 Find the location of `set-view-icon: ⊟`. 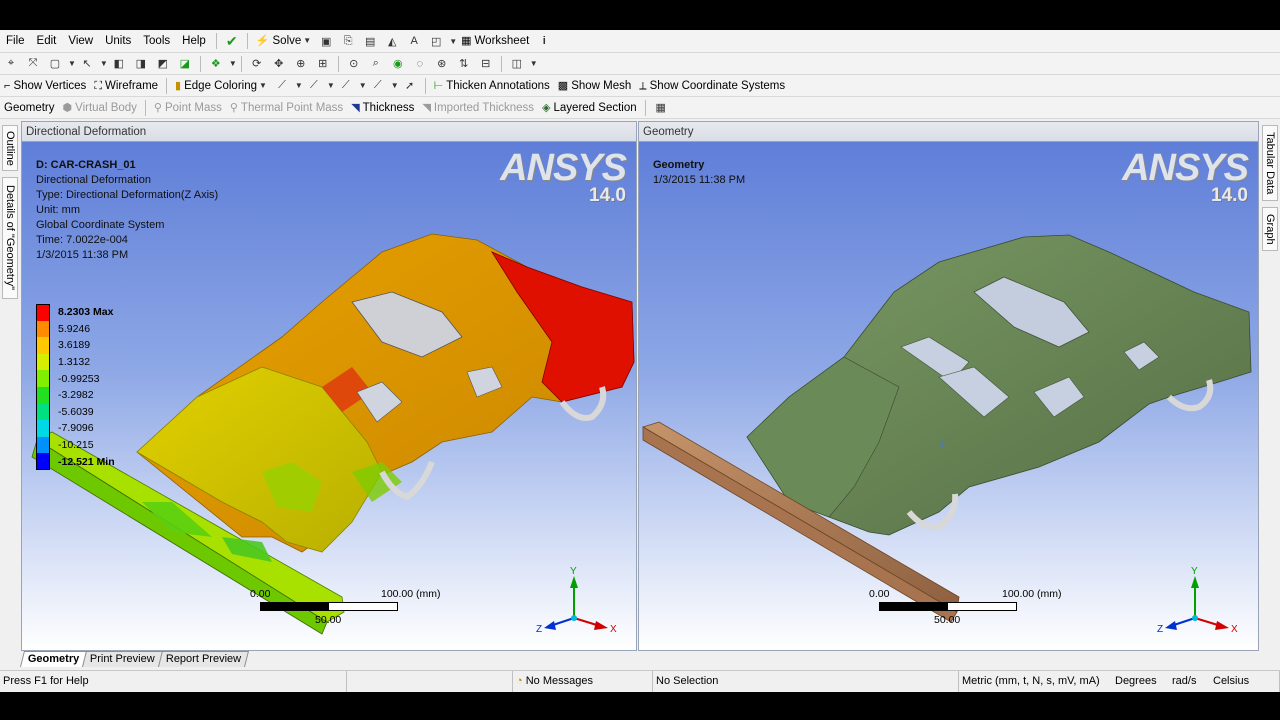

set-view-icon: ⊟ is located at coordinates (486, 64).